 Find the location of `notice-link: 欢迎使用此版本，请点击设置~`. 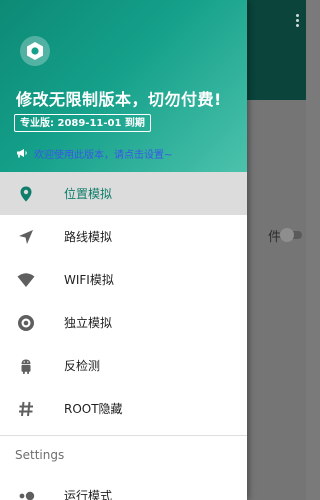

notice-link: 欢迎使用此版本，请点击设置~ is located at coordinates (94, 153).